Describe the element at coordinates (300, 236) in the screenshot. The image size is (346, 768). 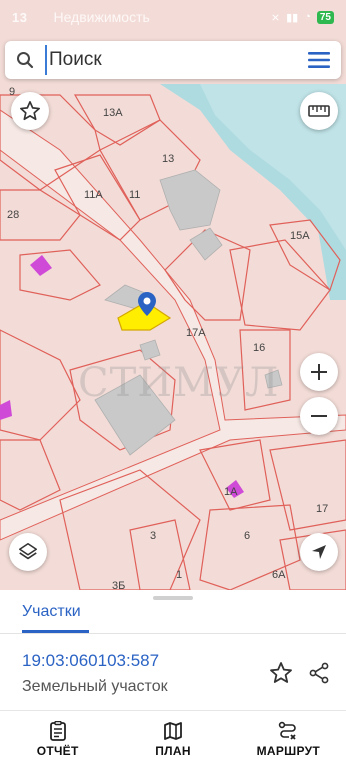
I see `plot-label: 15А` at that location.